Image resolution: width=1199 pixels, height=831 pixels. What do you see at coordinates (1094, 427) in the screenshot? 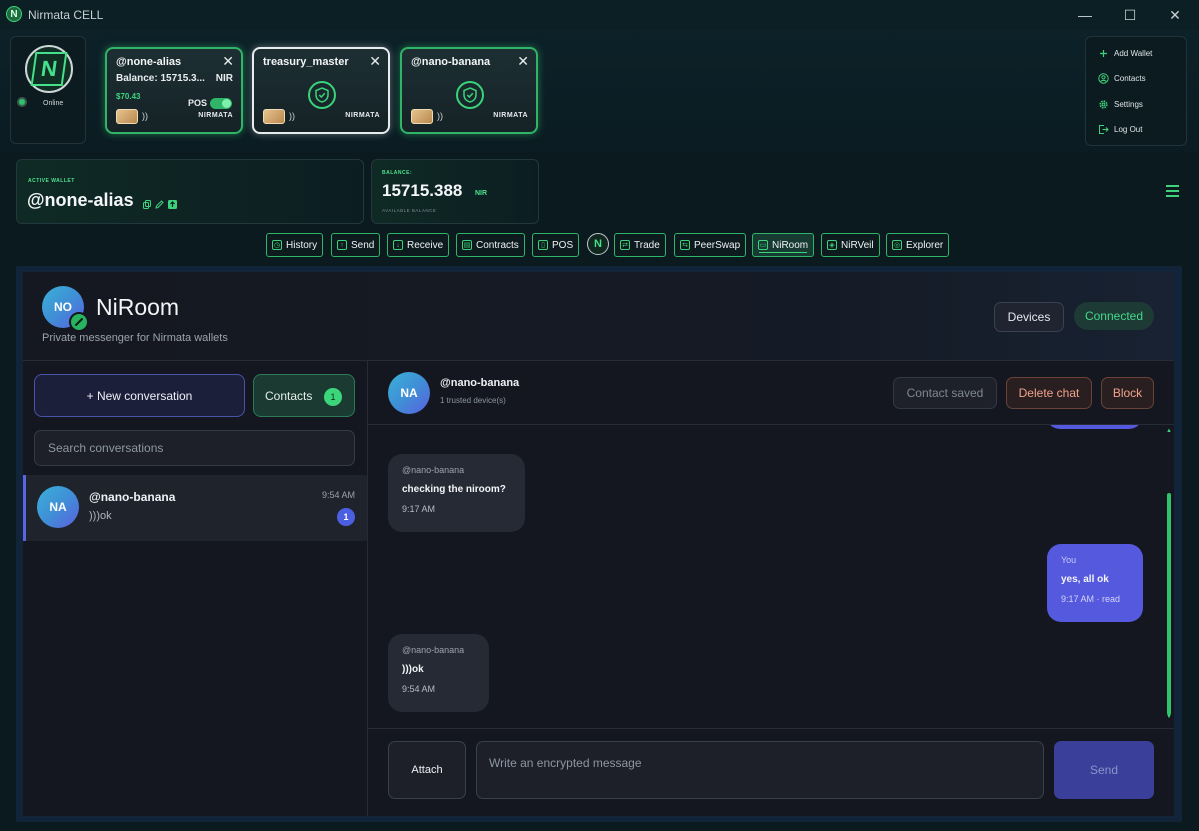
I see `message-bubble-partial` at bounding box center [1094, 427].